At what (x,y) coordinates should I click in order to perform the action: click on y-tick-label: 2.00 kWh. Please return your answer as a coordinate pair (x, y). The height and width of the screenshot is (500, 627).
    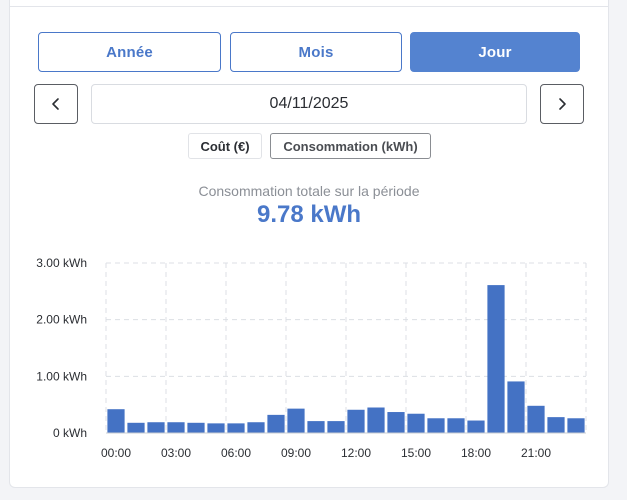
    Looking at the image, I should click on (61, 320).